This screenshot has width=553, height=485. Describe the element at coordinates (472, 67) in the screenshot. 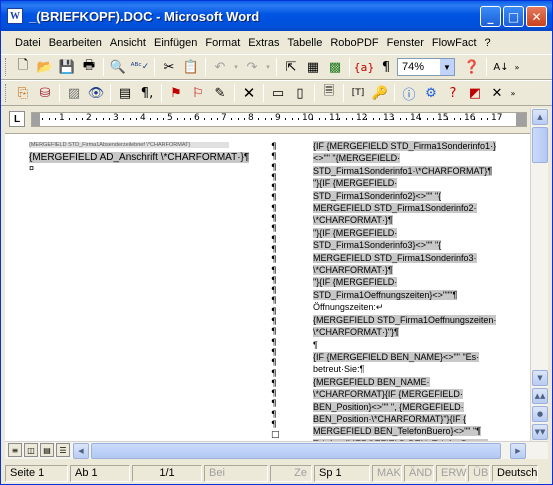

I see `help-icon: ❓` at that location.